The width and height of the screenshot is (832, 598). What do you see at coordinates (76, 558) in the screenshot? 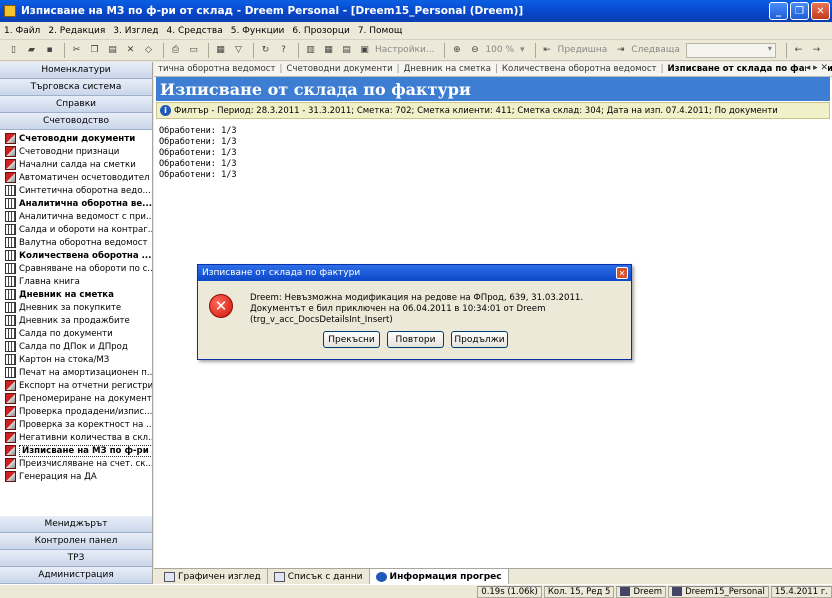
I see `nav-payroll: ТРЗ` at bounding box center [76, 558].